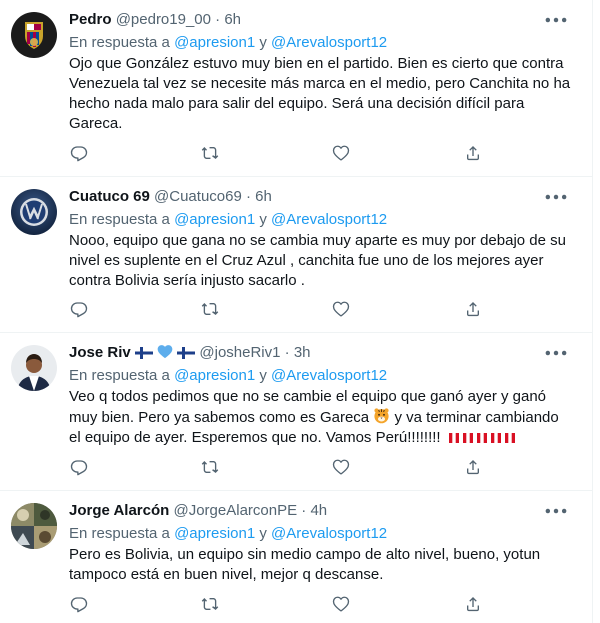 The image size is (600, 623). Describe the element at coordinates (100, 352) in the screenshot. I see `author-name: Jose Riv` at that location.